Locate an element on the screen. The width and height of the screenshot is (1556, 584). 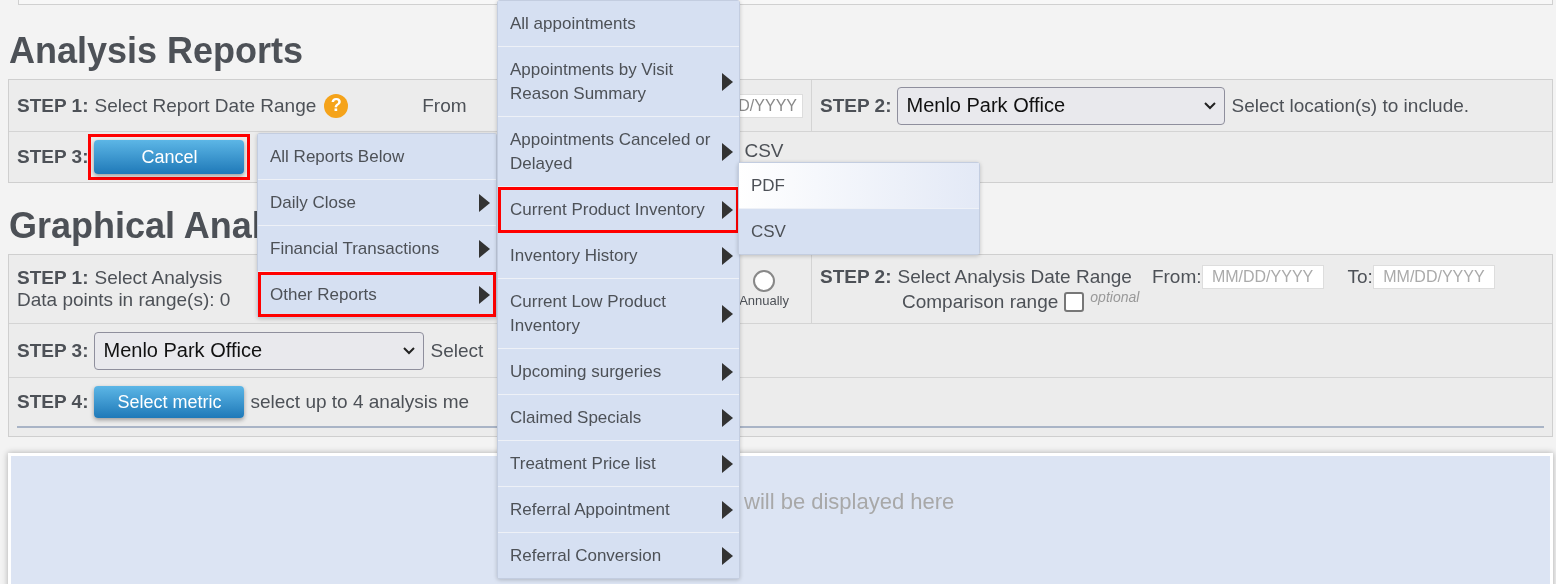
menu-item: CSV is located at coordinates (859, 231).